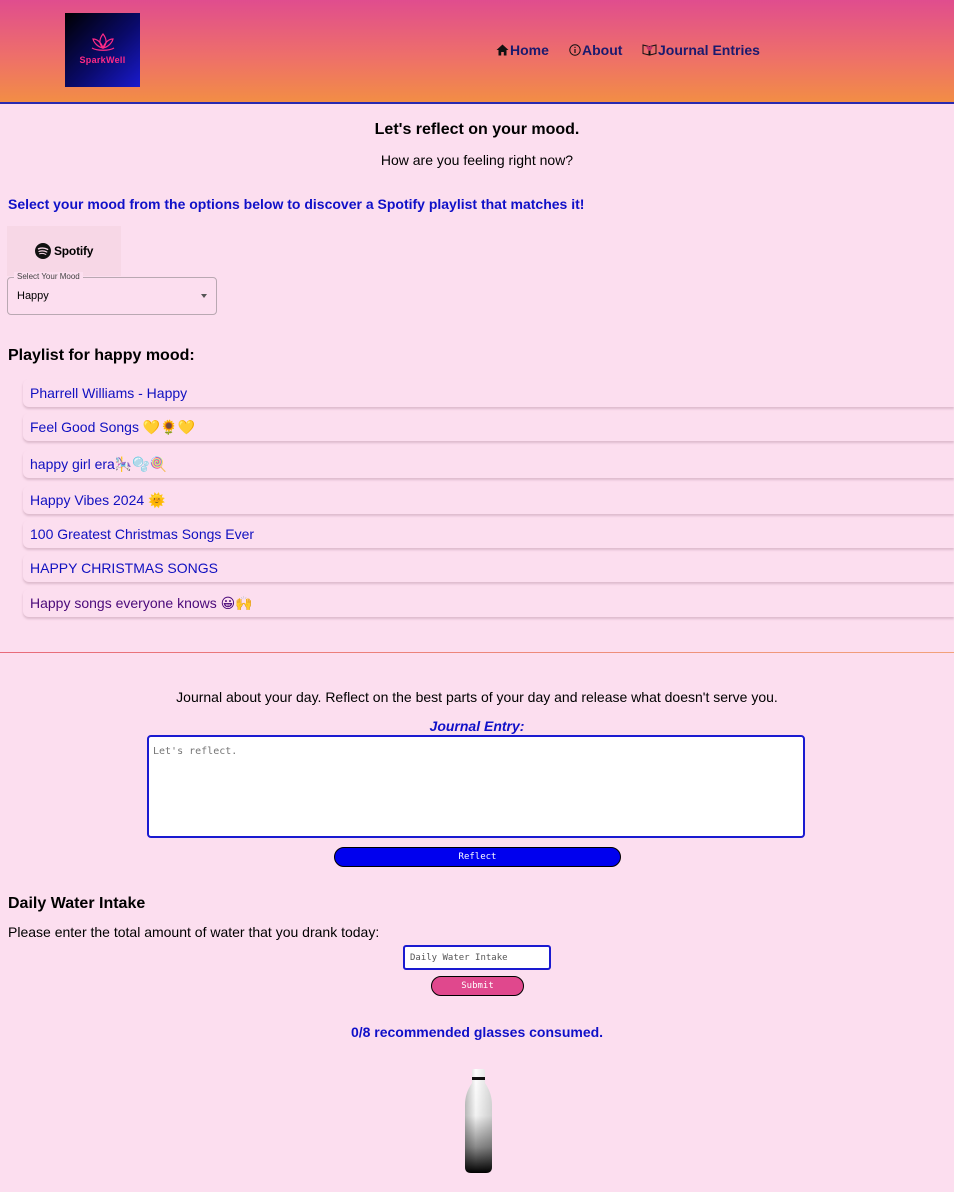 Image resolution: width=954 pixels, height=1192 pixels. What do you see at coordinates (709, 50) in the screenshot?
I see `nav-journal-label: Journal Entries` at bounding box center [709, 50].